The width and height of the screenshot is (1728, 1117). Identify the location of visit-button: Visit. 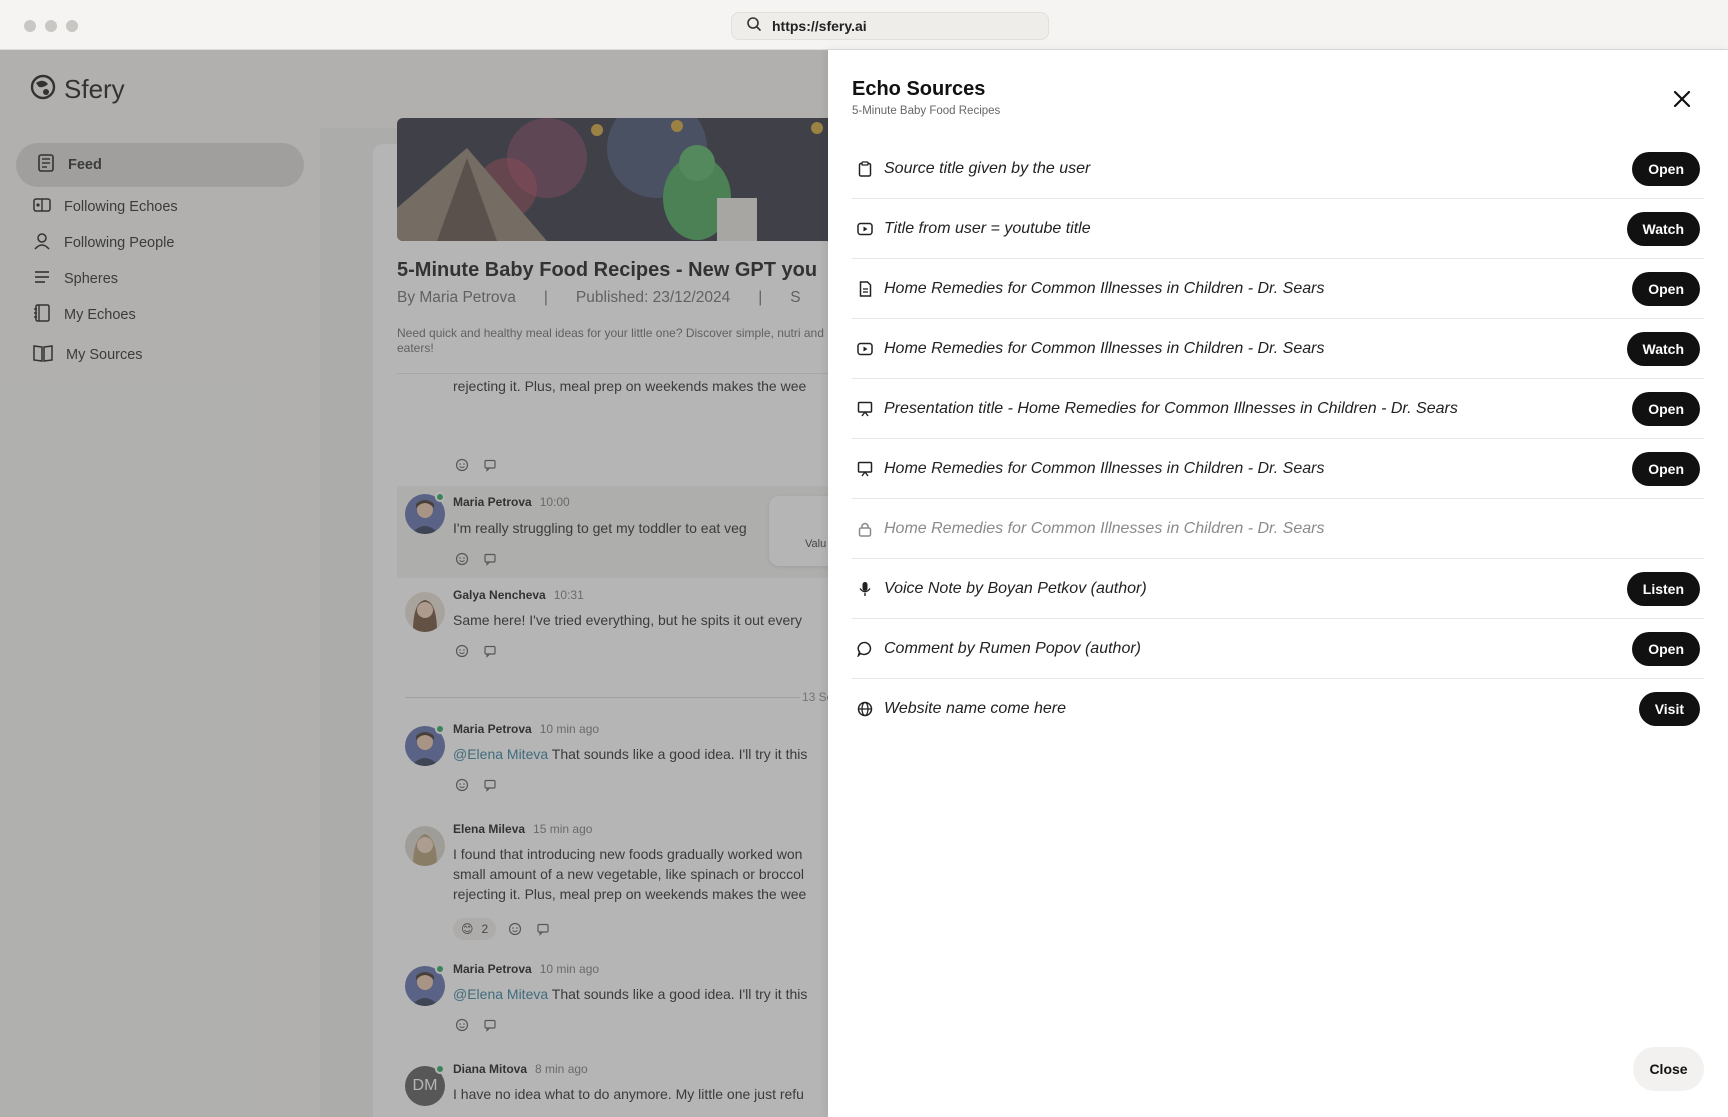
(1669, 709).